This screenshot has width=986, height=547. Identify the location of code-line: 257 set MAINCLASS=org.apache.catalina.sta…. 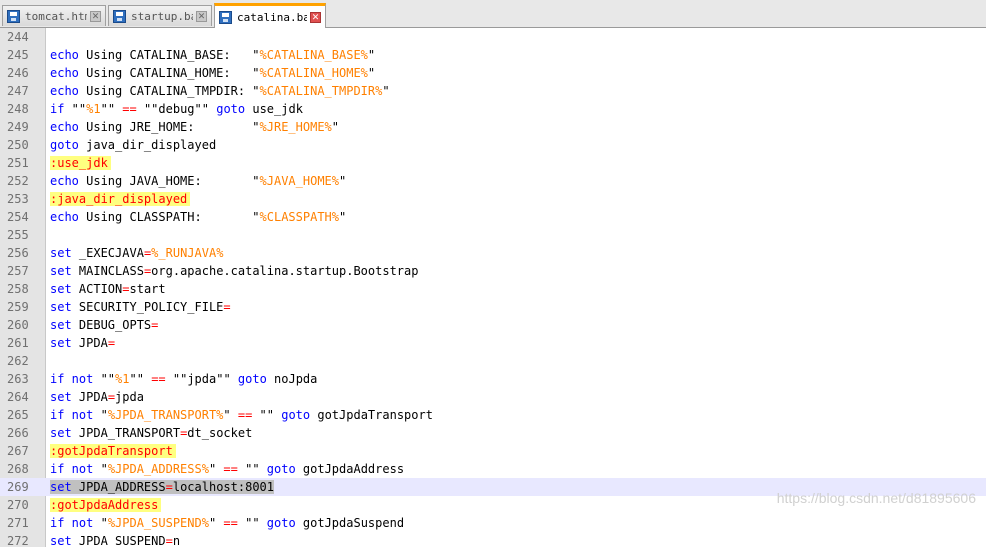
(493, 271).